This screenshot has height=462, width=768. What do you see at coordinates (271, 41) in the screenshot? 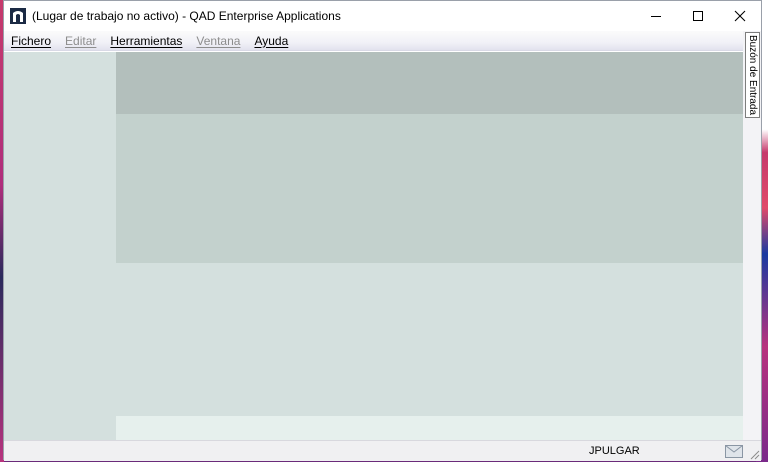
I see `menu-ayuda: Ayuda` at bounding box center [271, 41].